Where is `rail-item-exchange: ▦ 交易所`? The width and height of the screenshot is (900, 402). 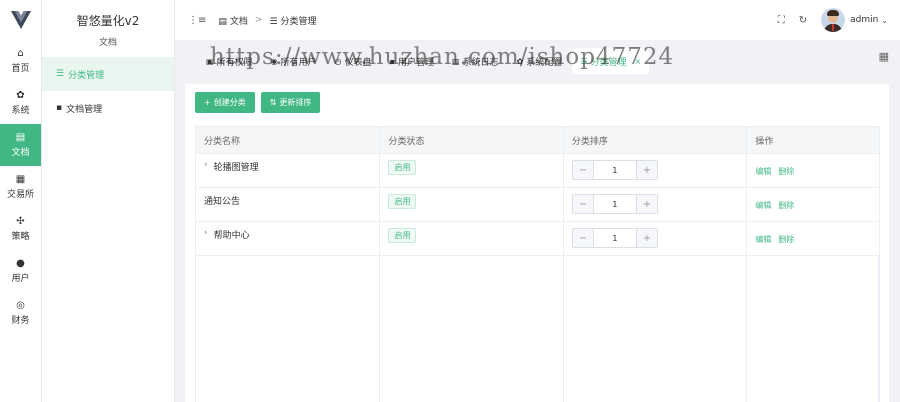
rail-item-exchange: ▦ 交易所 is located at coordinates (20, 187).